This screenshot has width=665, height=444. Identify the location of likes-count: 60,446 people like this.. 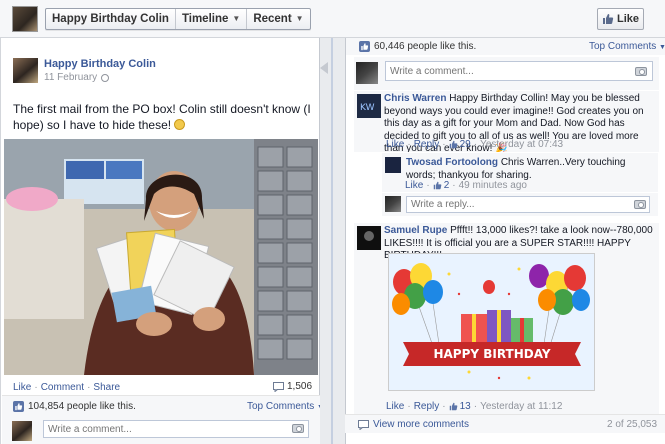
(417, 46).